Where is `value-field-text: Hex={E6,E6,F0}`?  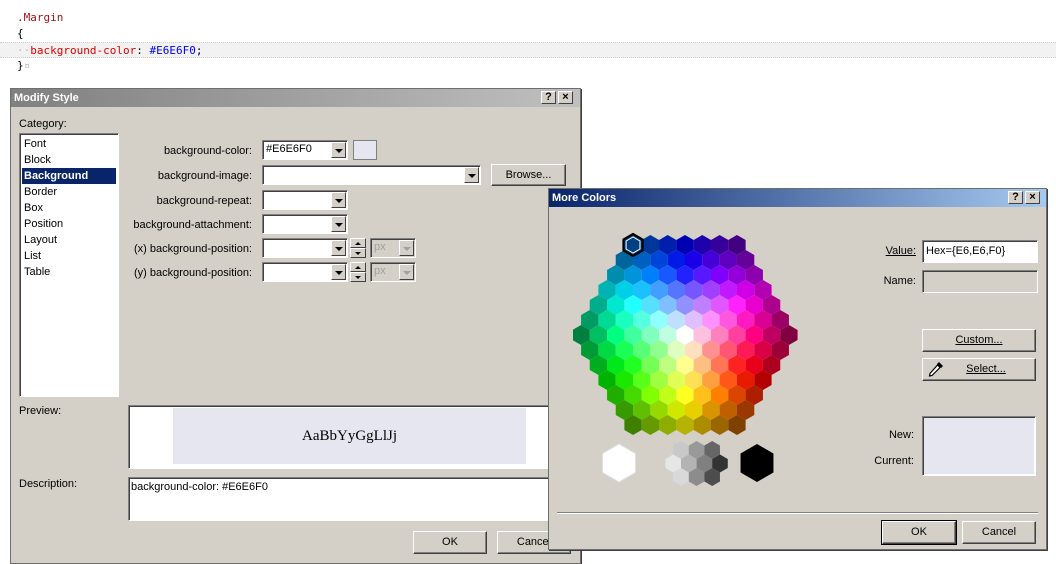
value-field-text: Hex={E6,E6,F0} is located at coordinates (966, 251).